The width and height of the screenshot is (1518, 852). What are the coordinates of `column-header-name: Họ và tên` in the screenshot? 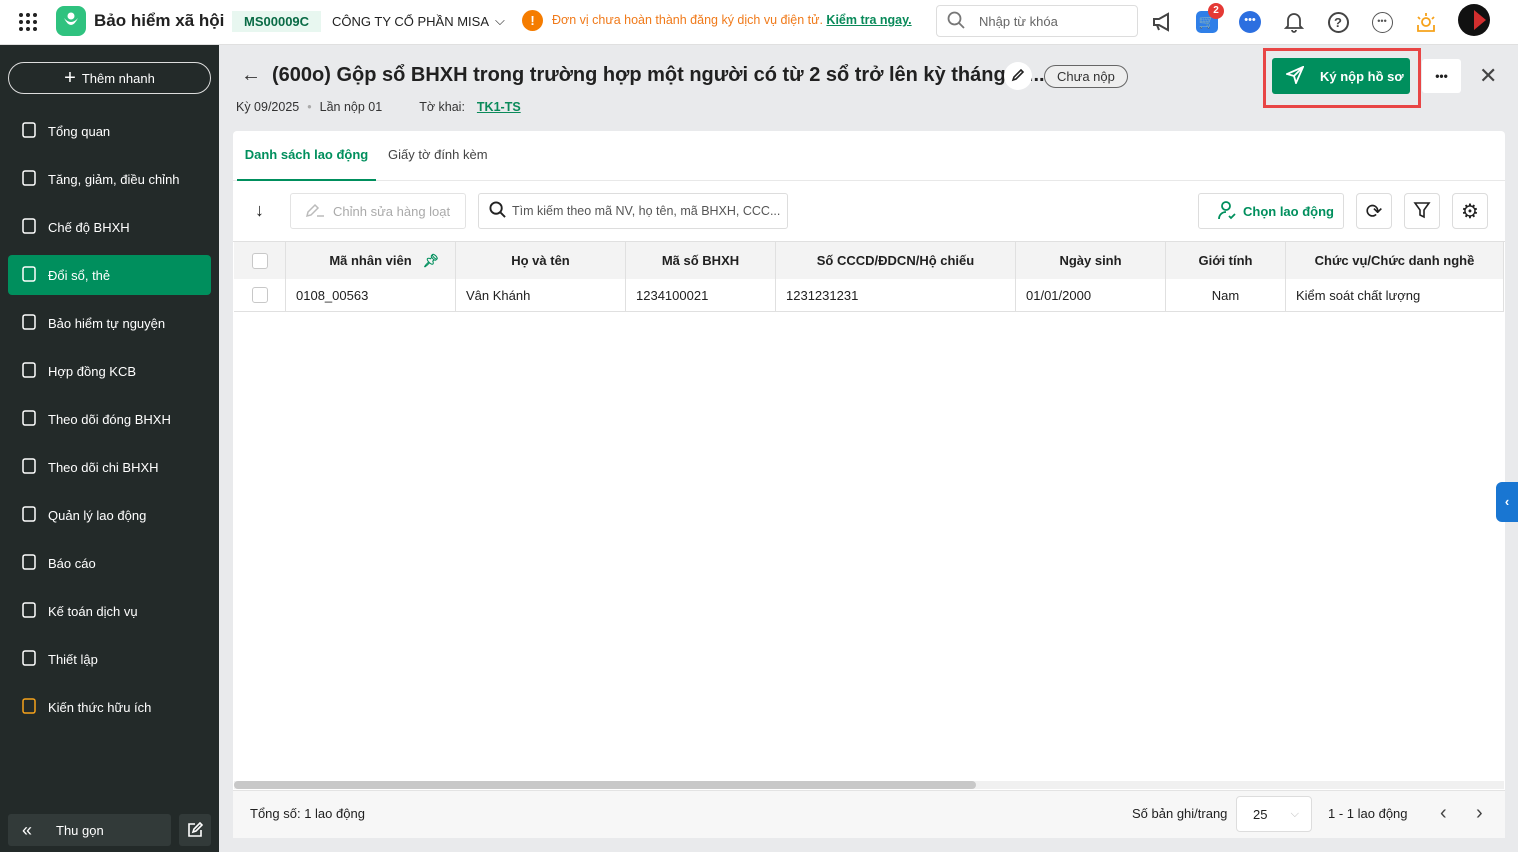 It's located at (541, 260).